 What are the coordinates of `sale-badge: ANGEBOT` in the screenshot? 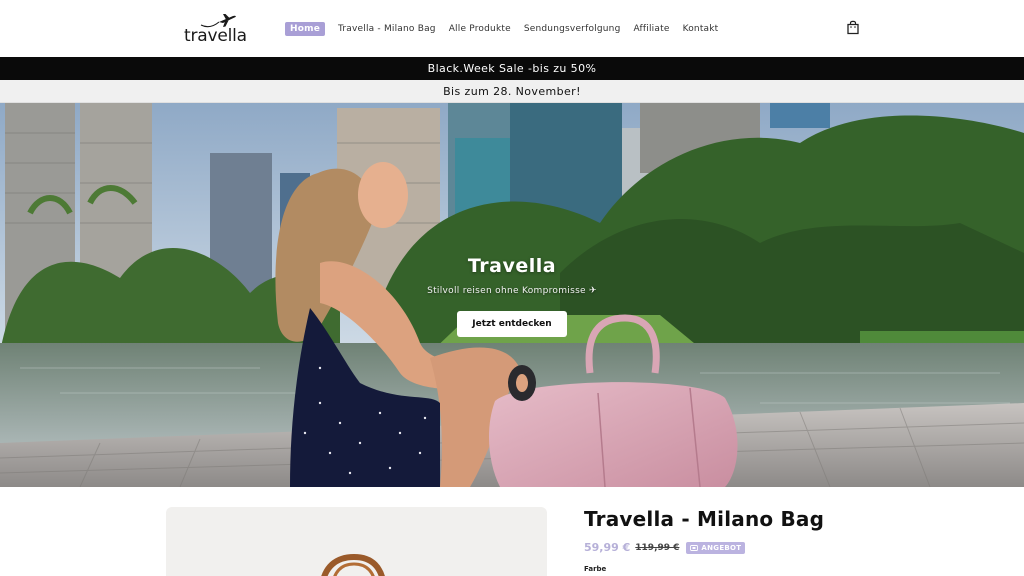 It's located at (716, 547).